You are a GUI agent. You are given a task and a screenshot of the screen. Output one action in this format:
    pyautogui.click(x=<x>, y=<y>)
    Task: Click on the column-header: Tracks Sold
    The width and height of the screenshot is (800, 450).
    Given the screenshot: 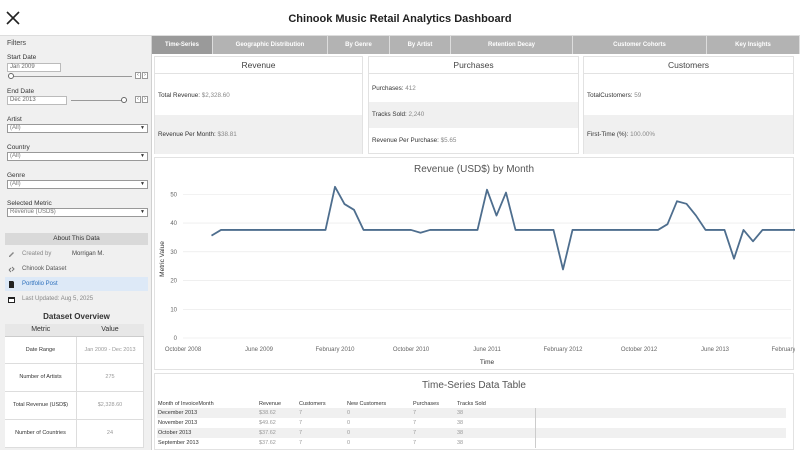 What is the action you would take?
    pyautogui.click(x=471, y=404)
    